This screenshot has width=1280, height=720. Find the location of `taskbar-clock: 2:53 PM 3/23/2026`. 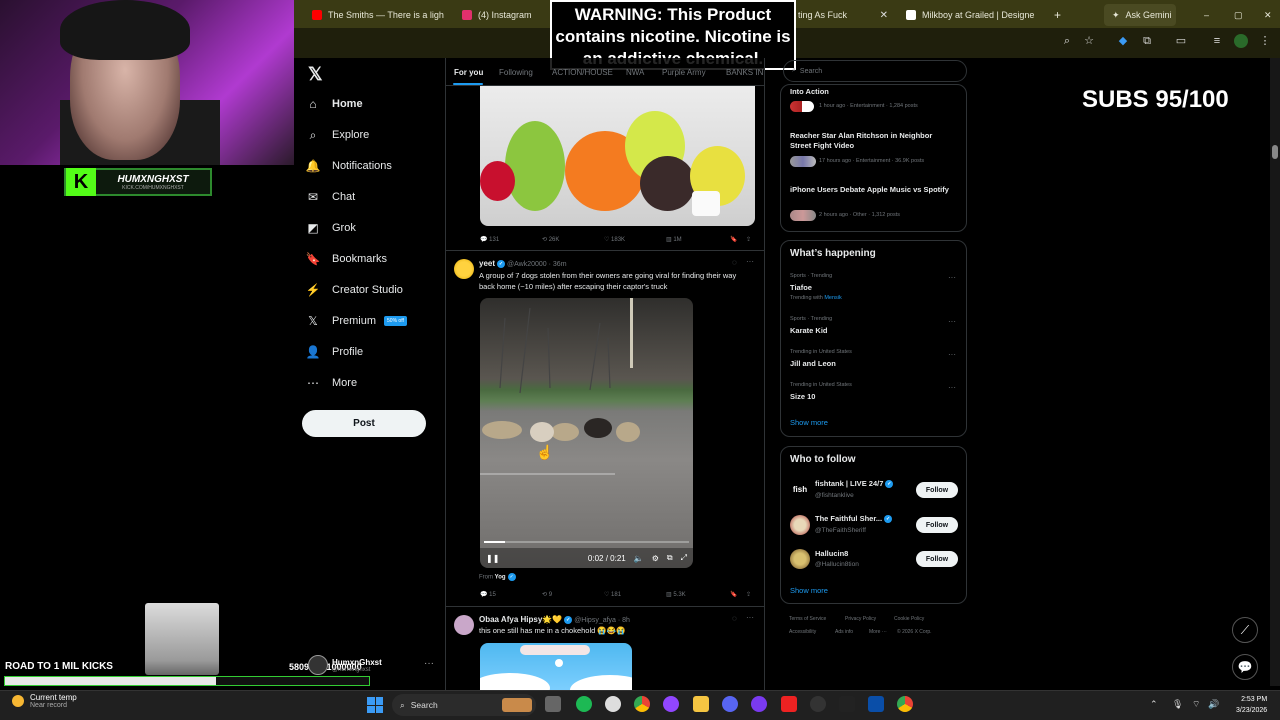

taskbar-clock: 2:53 PM 3/23/2026 is located at coordinates (1251, 705).